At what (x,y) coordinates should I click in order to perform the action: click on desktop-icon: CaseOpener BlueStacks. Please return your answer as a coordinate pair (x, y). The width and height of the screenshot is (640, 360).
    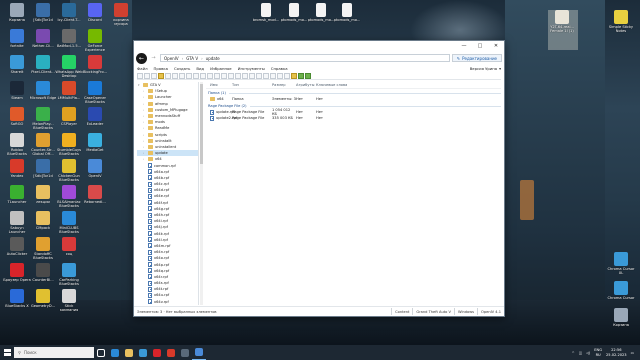
    Looking at the image, I should click on (95, 92).